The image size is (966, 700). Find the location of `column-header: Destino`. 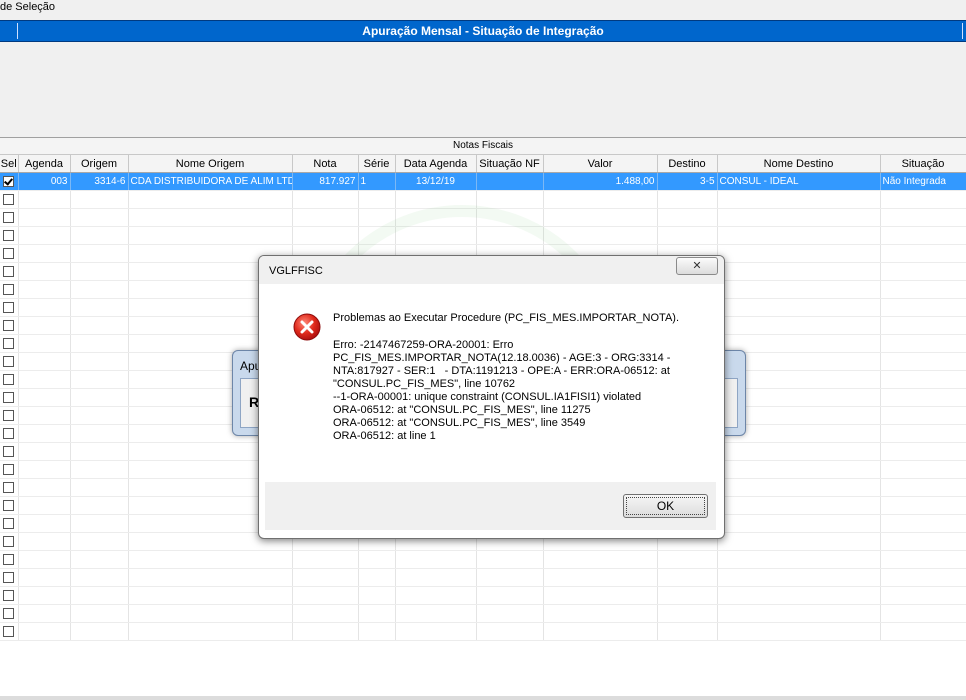

column-header: Destino is located at coordinates (687, 164).